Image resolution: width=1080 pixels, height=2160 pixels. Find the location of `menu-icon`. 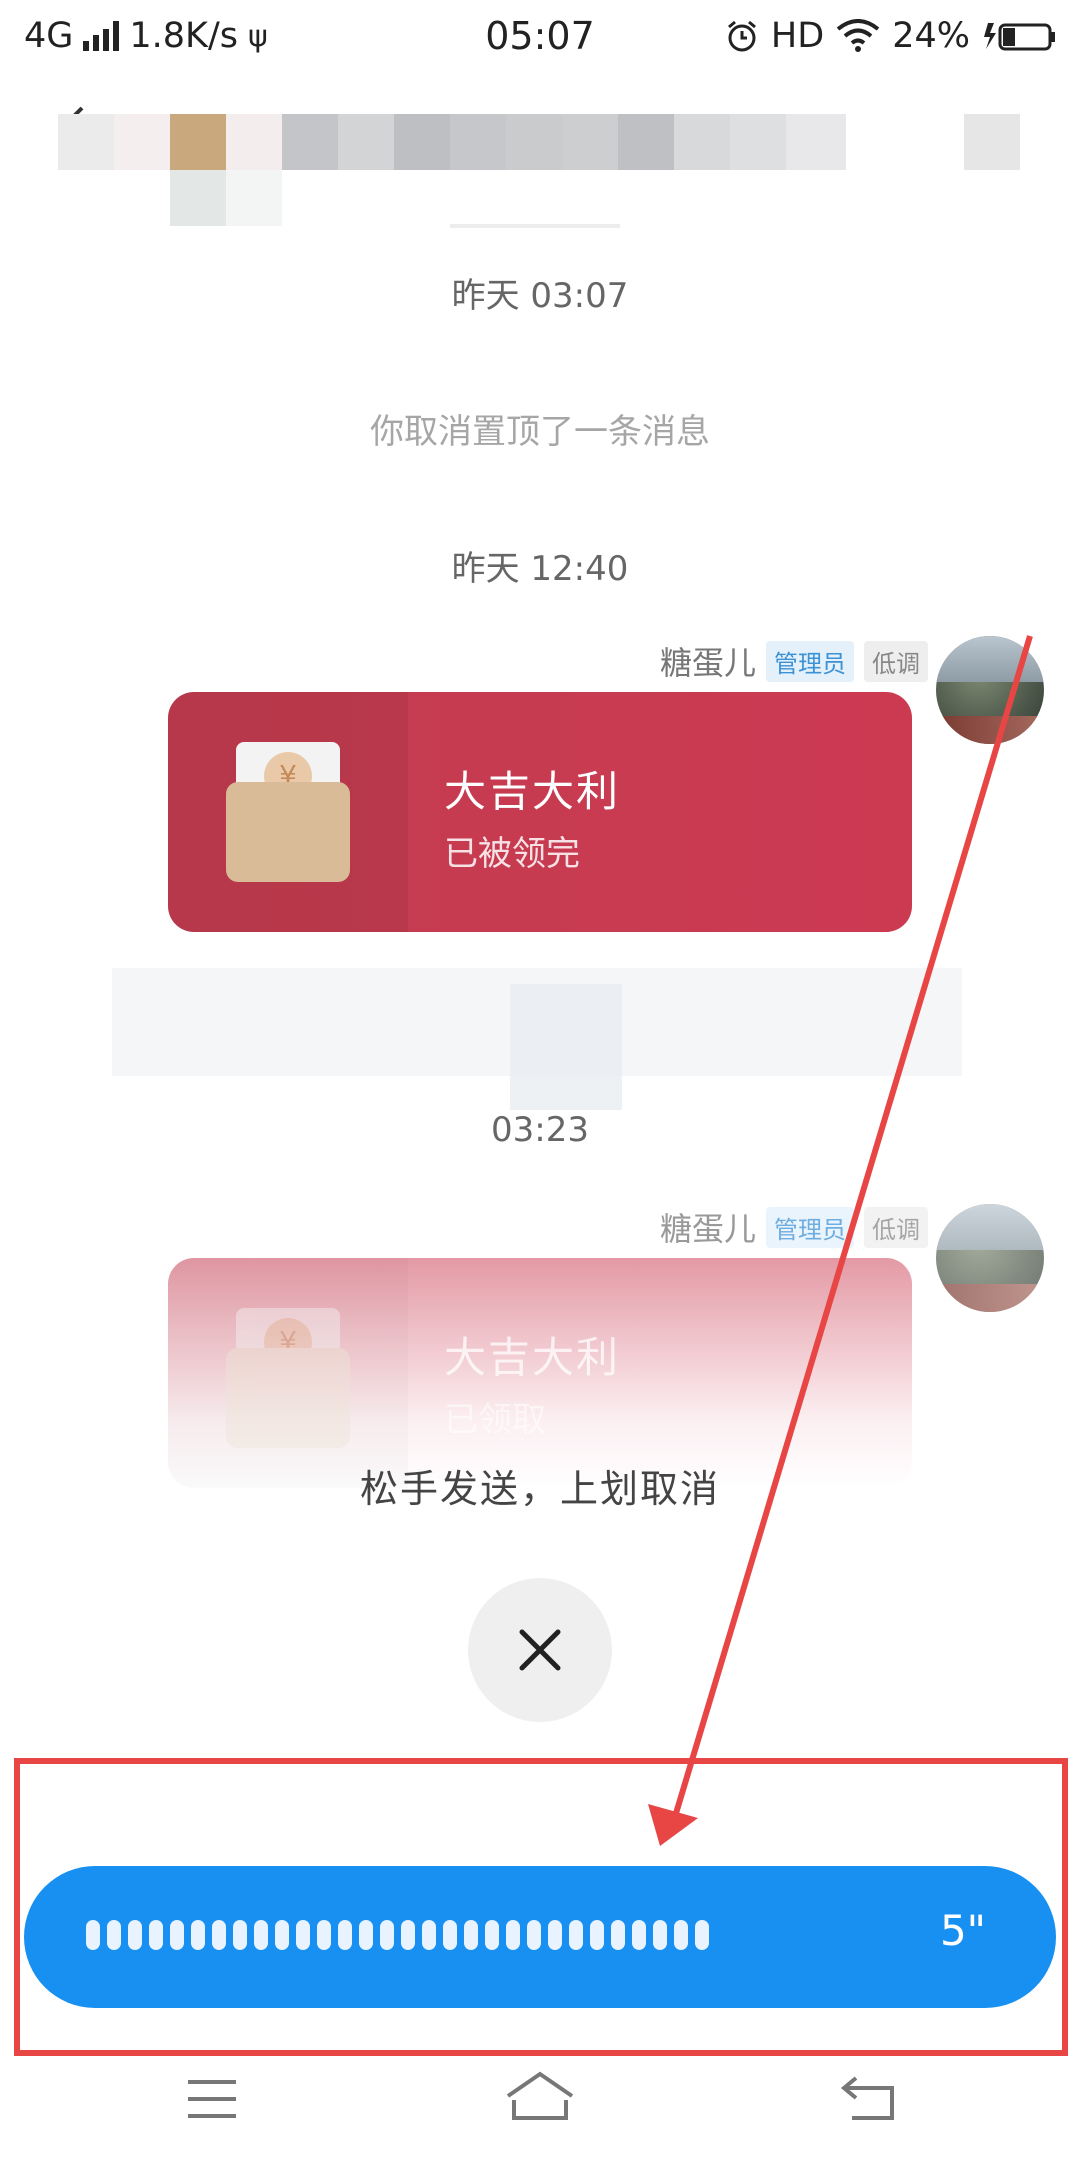

menu-icon is located at coordinates (212, 2099).